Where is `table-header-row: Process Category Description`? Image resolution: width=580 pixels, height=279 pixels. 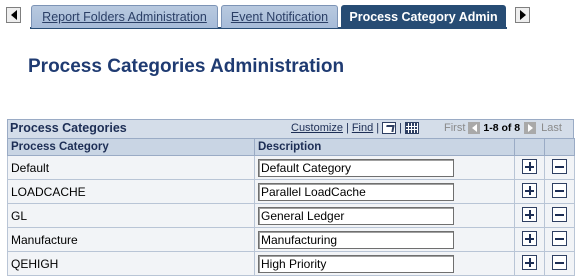
table-header-row: Process Category Description is located at coordinates (291, 147).